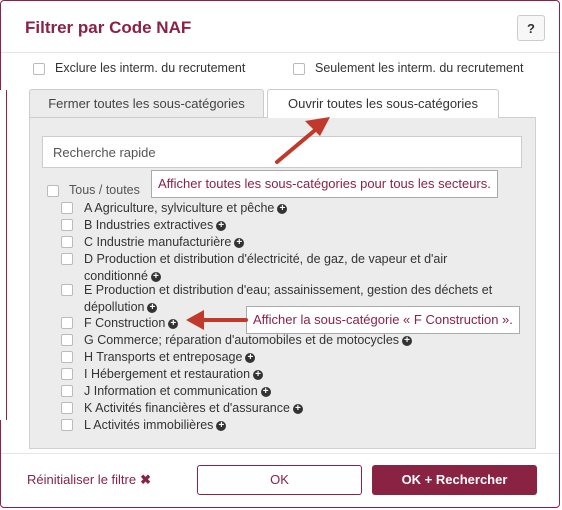  Describe the element at coordinates (125, 323) in the screenshot. I see `category-label: F Construction` at that location.